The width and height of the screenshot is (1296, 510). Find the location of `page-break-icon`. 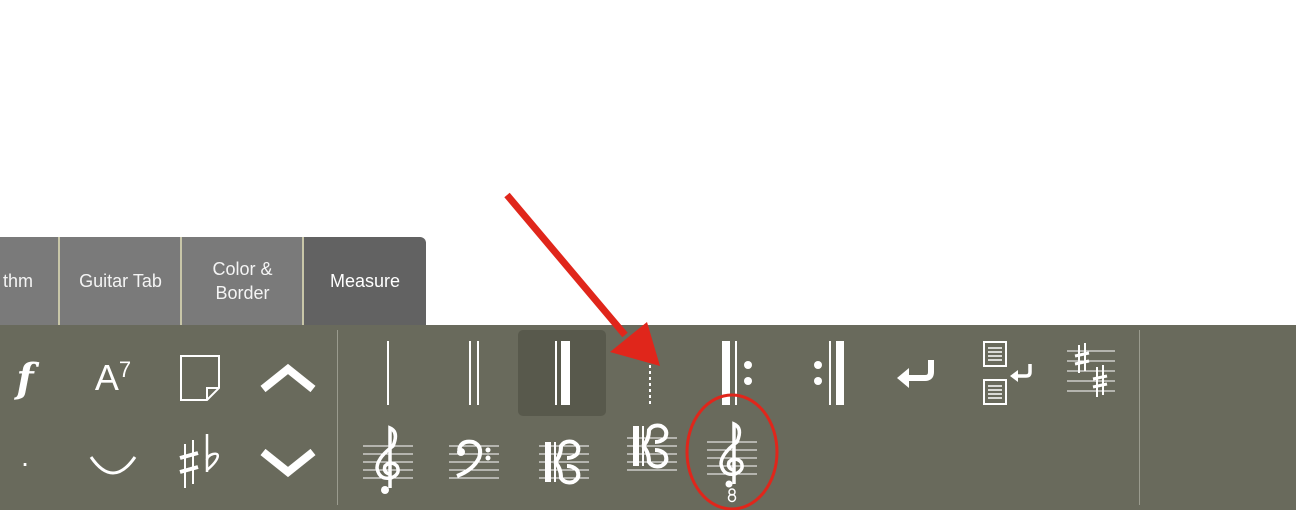

page-break-icon is located at coordinates (1007, 373).